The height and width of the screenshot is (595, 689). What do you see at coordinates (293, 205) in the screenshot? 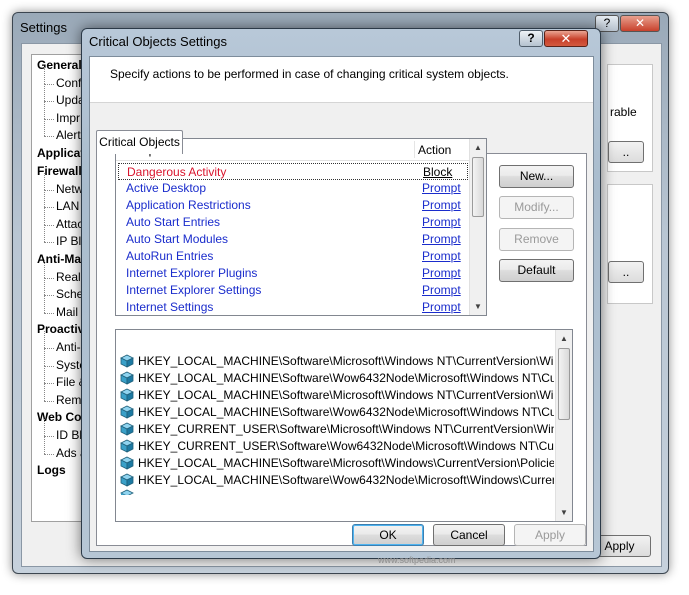
I see `list-item: Application Restrictions Prompt` at bounding box center [293, 205].